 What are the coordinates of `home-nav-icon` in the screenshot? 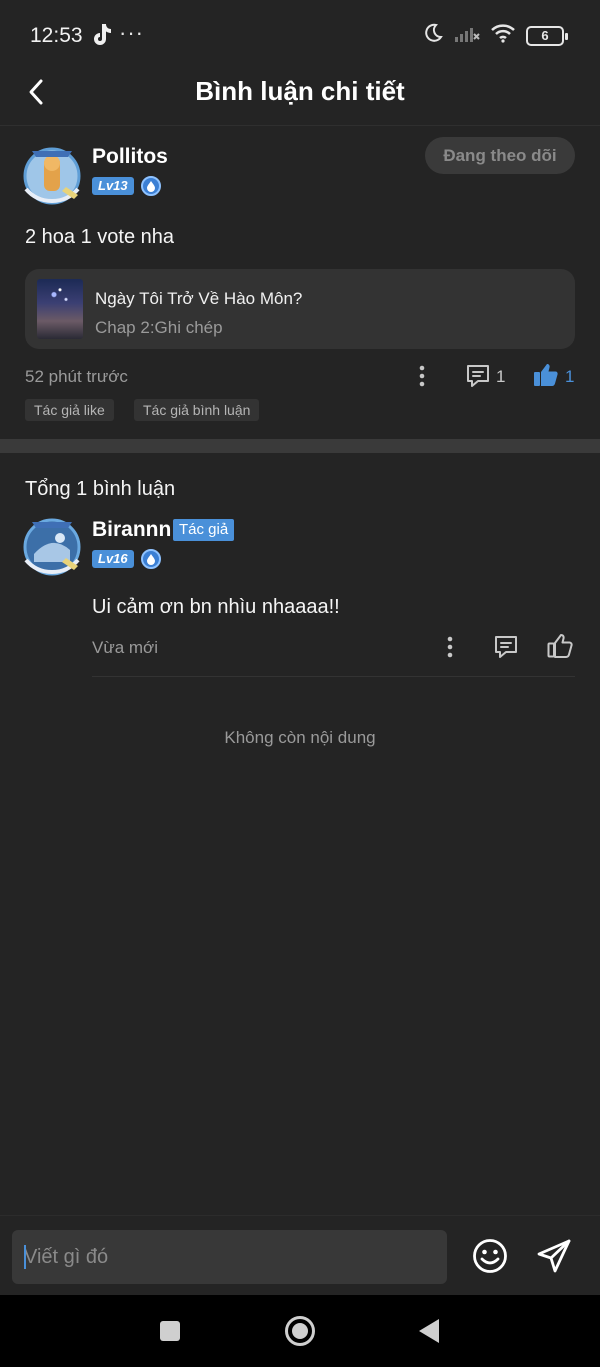 It's located at (300, 1331).